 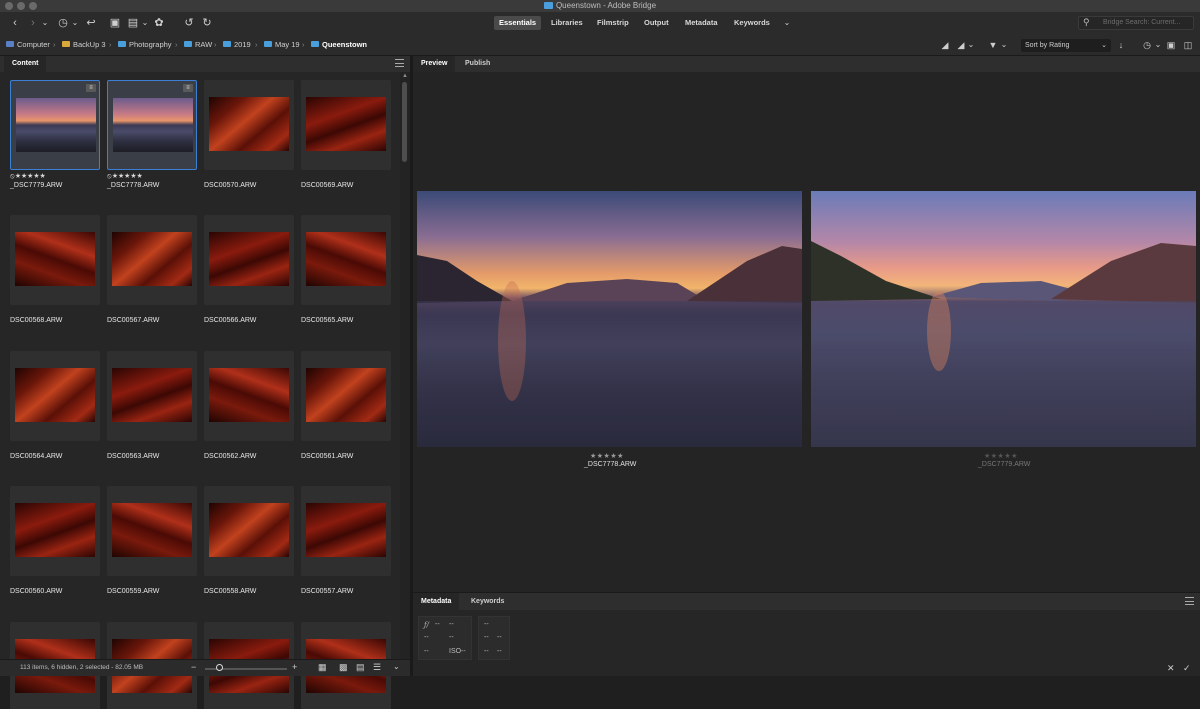 What do you see at coordinates (518, 23) in the screenshot?
I see `workspace-tab-essentials: Essentials` at bounding box center [518, 23].